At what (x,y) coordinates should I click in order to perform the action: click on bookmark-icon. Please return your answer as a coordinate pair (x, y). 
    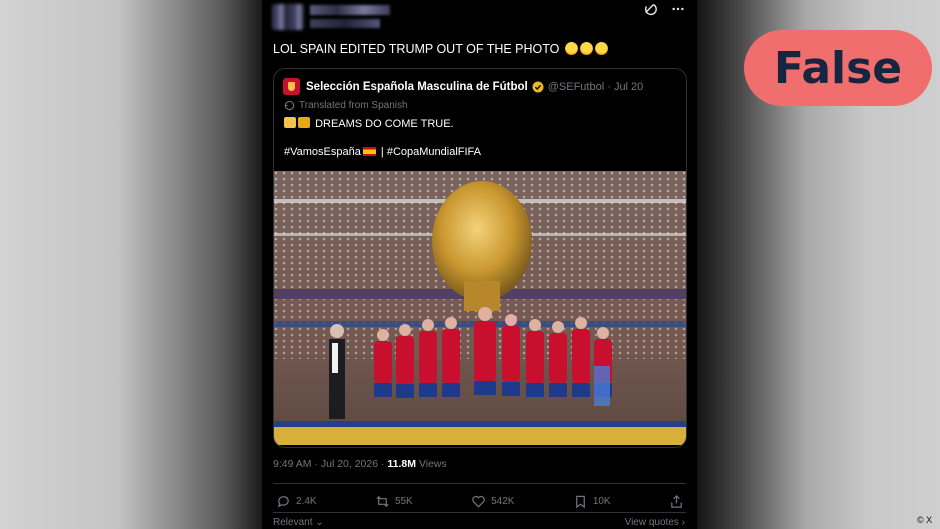
    Looking at the image, I should click on (580, 502).